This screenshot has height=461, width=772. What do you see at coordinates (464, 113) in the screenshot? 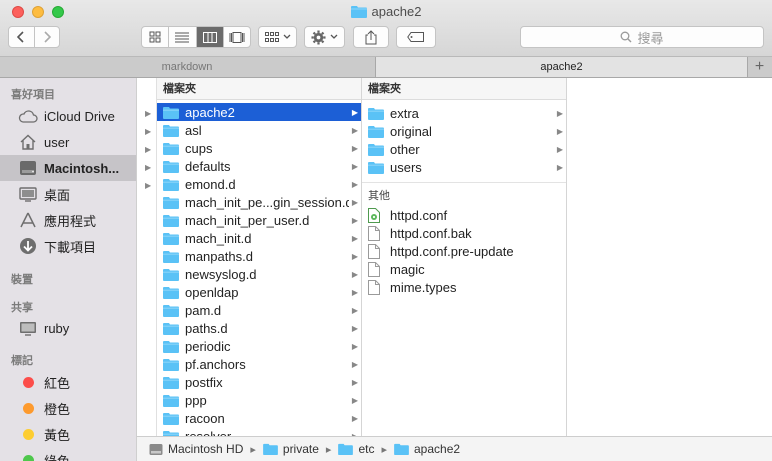
I see `folder-row: extra ▶` at bounding box center [464, 113].